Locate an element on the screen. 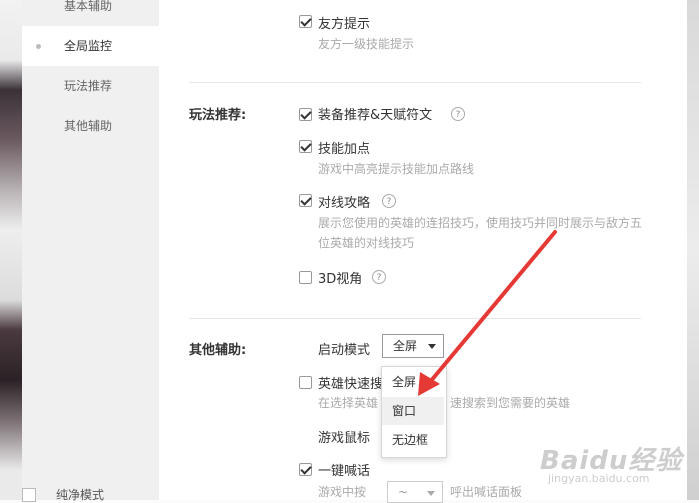 This screenshot has height=503, width=699. sidebar-item-basic: 基本辅助 is located at coordinates (90, 13).